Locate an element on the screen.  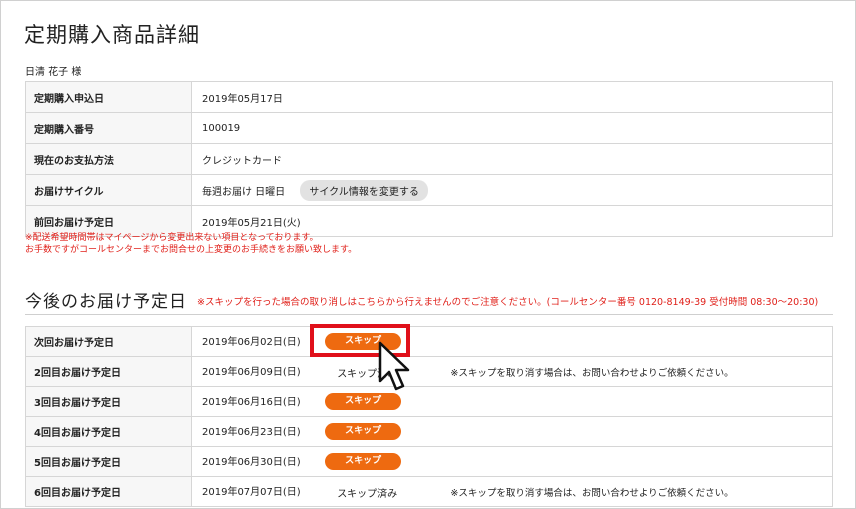
row-value: 2019年05月17日 is located at coordinates (512, 97).